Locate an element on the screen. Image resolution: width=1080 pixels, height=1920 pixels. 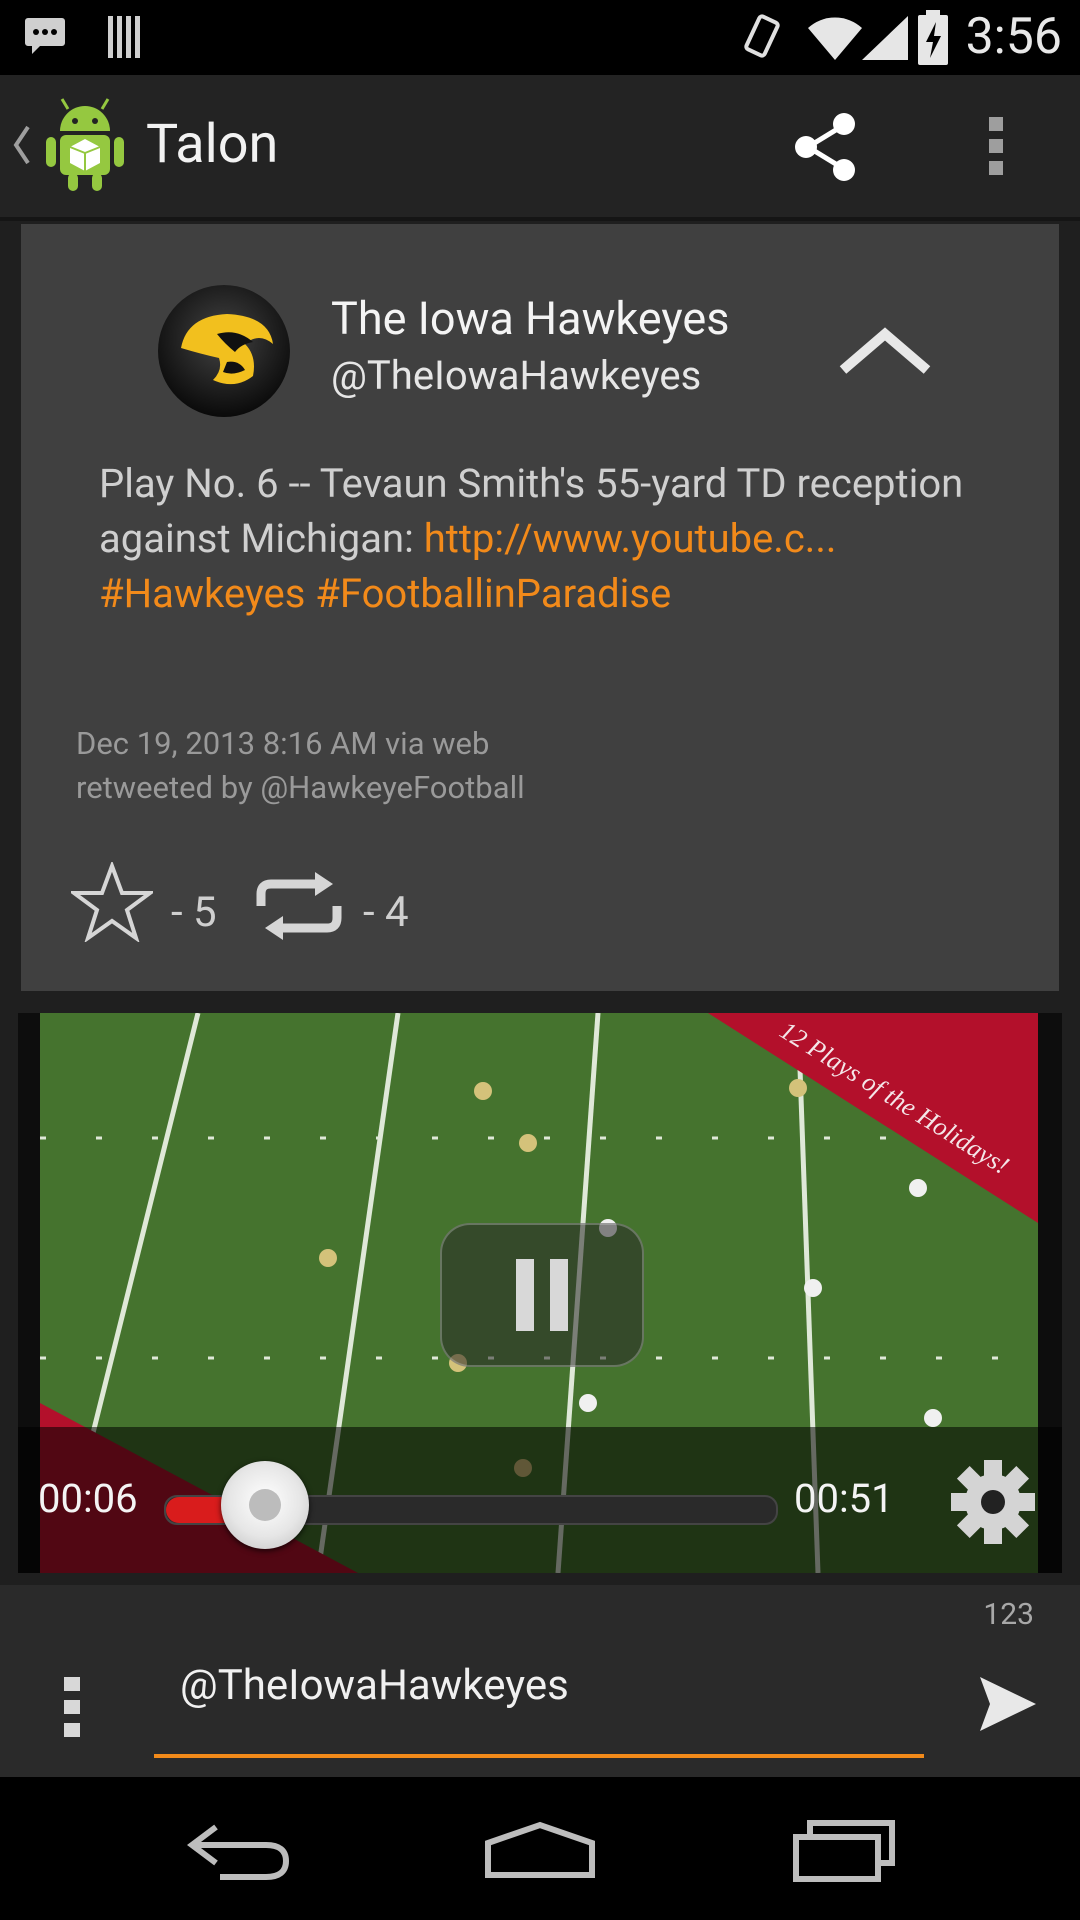
send-icon is located at coordinates (1008, 1704).